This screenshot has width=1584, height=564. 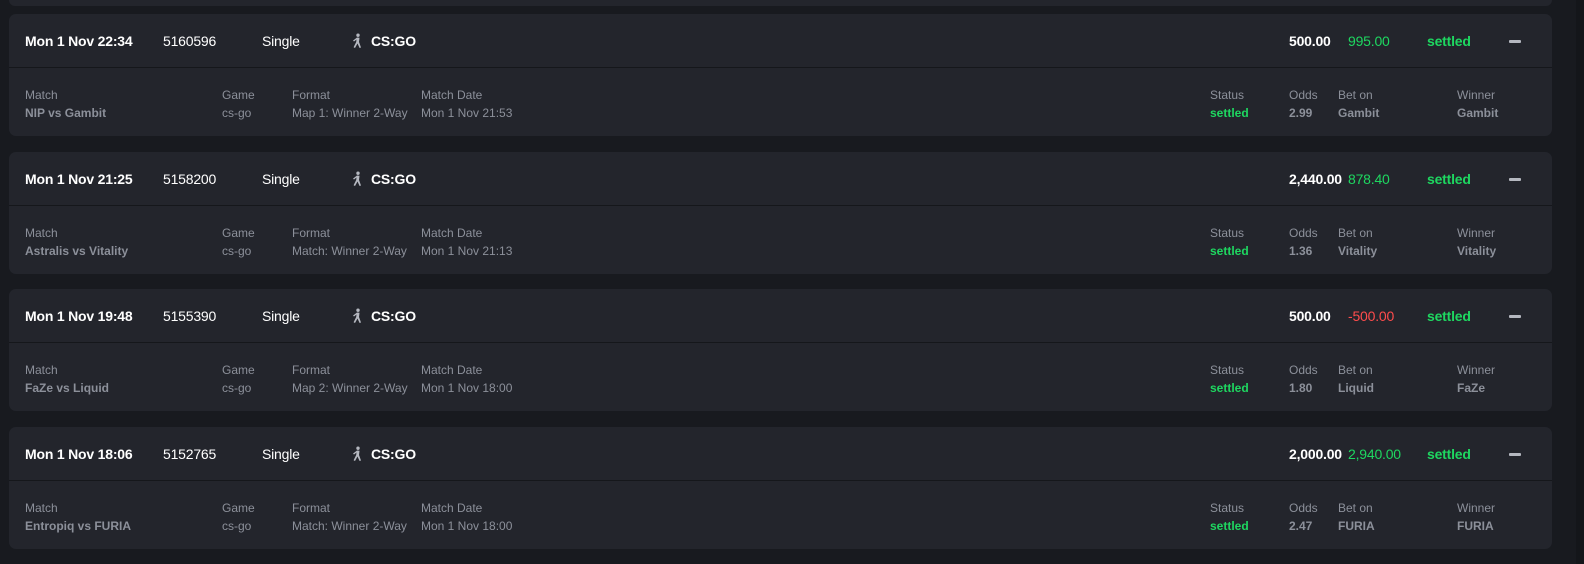 What do you see at coordinates (190, 316) in the screenshot?
I see `bet-id: 5155390` at bounding box center [190, 316].